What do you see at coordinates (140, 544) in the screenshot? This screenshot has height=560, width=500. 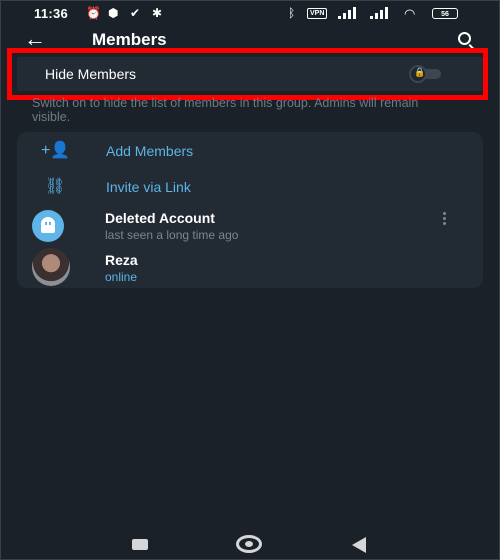 I see `recents-button` at bounding box center [140, 544].